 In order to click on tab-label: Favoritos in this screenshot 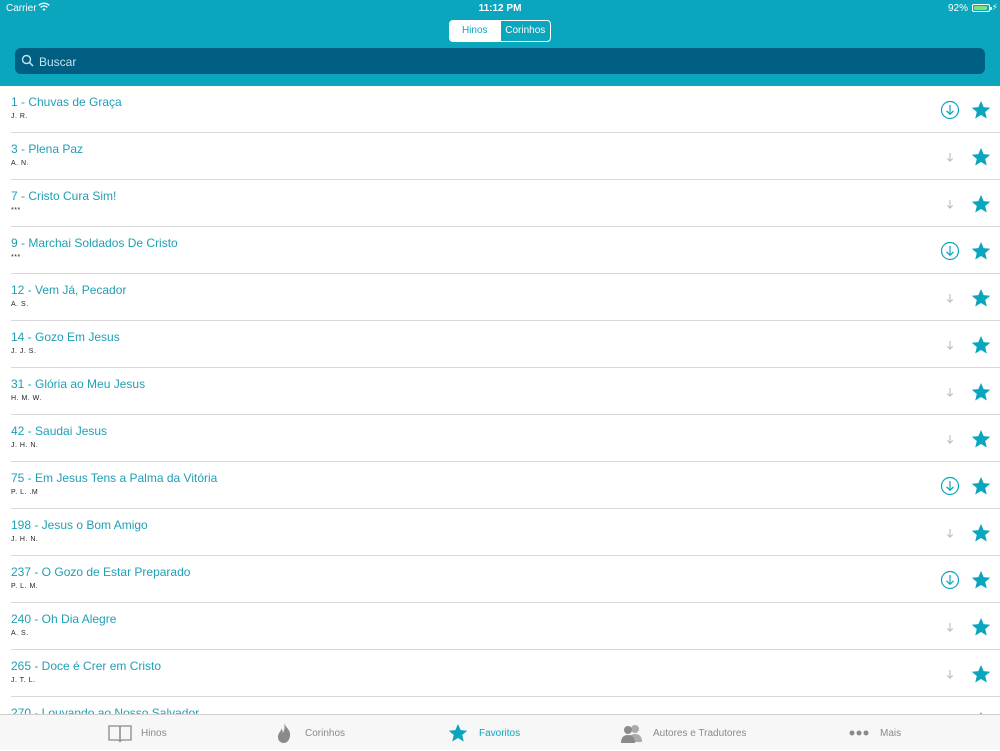, I will do `click(500, 733)`.